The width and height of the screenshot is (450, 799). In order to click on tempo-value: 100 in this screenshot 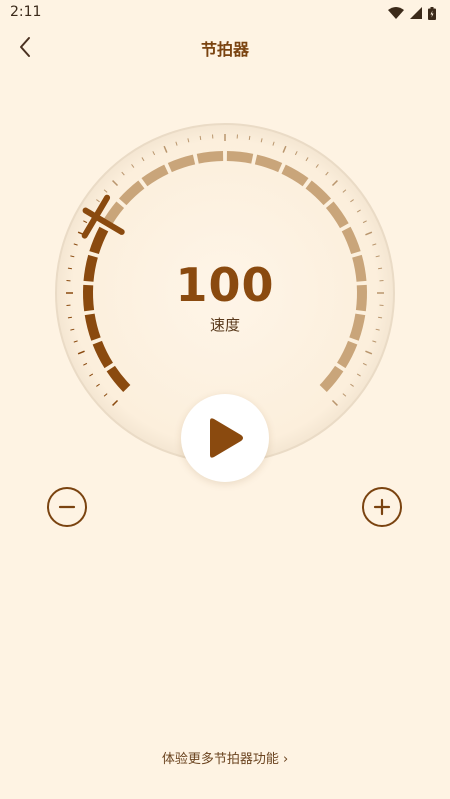, I will do `click(225, 285)`.